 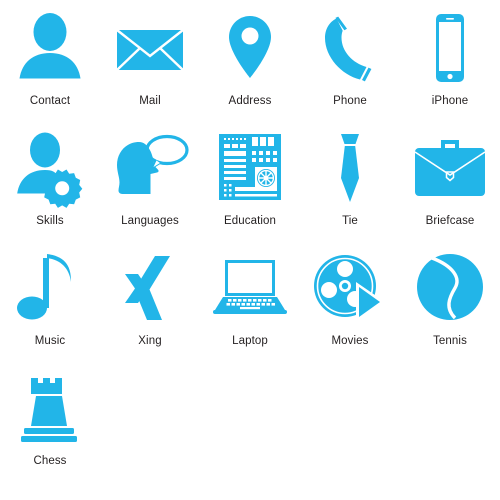 I want to click on icon-cell-xing: Xing, so click(x=150, y=304).